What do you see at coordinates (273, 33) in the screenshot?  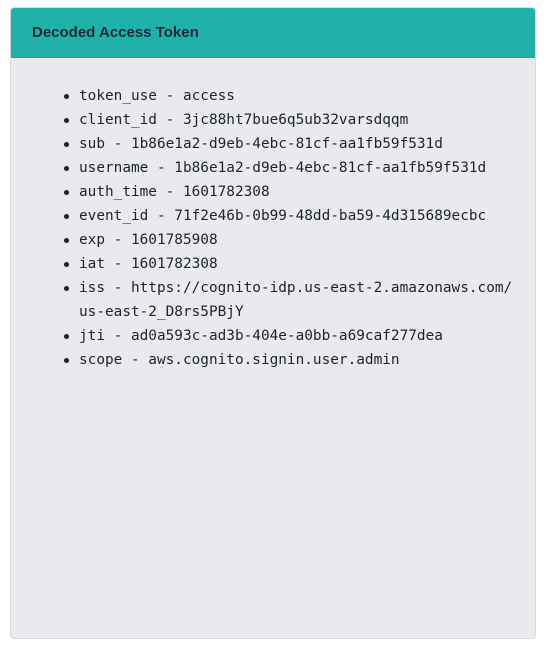 I see `card-header: Decoded Access Token` at bounding box center [273, 33].